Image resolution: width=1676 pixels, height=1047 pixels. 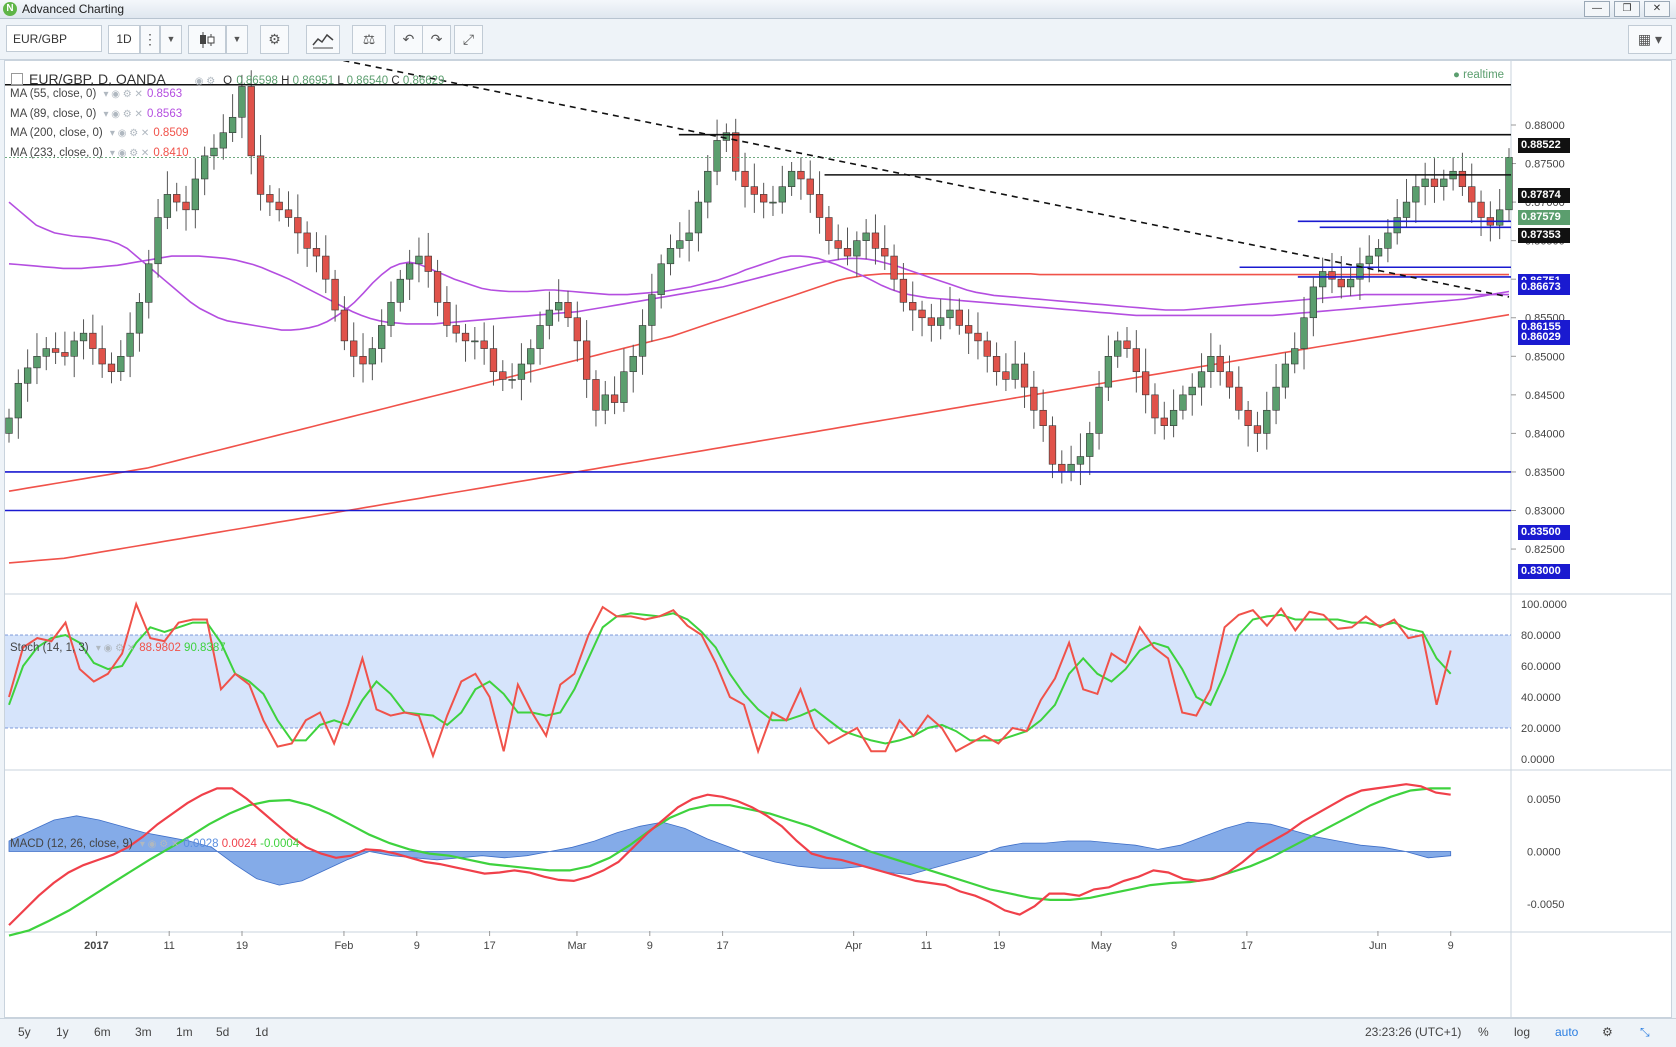 What do you see at coordinates (1607, 1032) in the screenshot?
I see `bottom-settings-icon: ⚙` at bounding box center [1607, 1032].